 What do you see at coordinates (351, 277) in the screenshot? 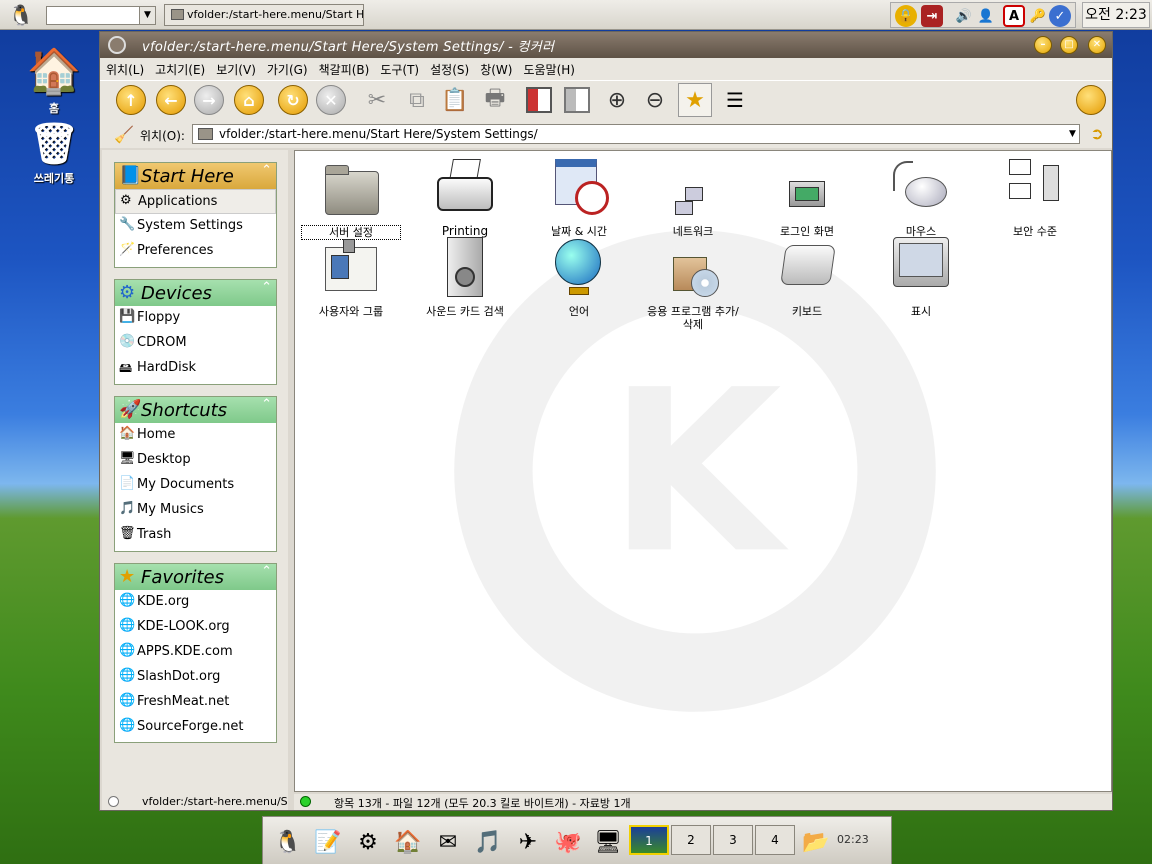
I see `file-item-users-groups: 사용자와 그룹` at bounding box center [351, 277].